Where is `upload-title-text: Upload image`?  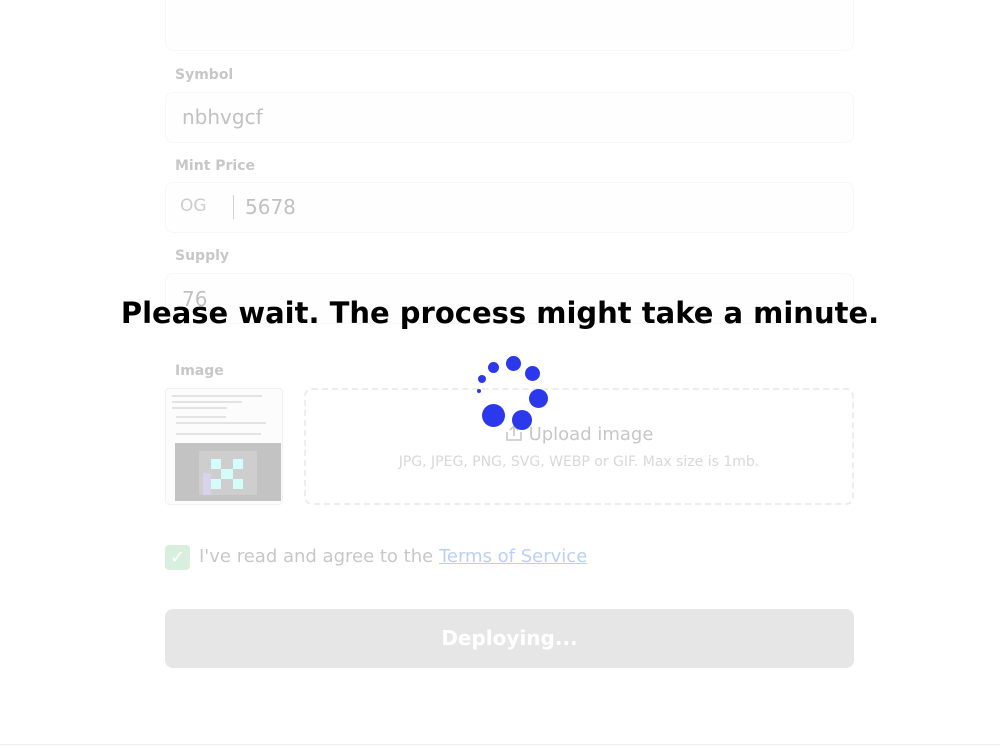 upload-title-text: Upload image is located at coordinates (591, 434).